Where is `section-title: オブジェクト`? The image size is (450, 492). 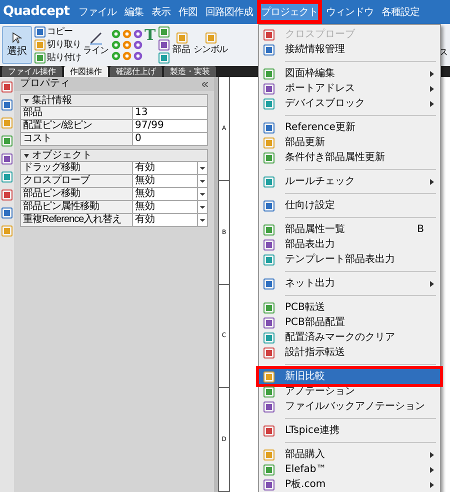
section-title: オブジェクト is located at coordinates (62, 156).